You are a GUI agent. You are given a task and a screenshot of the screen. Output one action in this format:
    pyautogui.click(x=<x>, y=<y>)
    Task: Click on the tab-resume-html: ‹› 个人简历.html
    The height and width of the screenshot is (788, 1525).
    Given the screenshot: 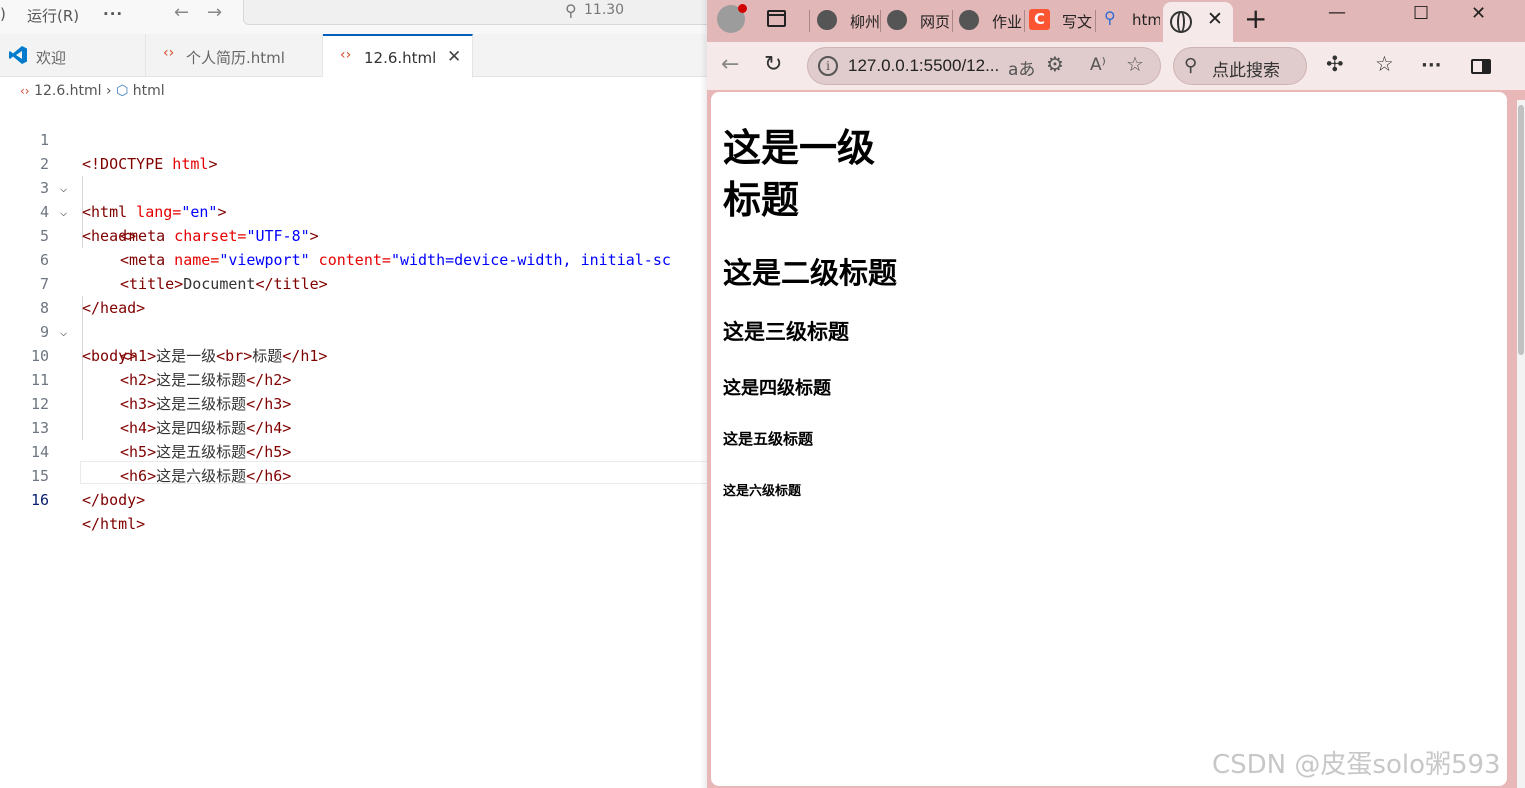 What is the action you would take?
    pyautogui.click(x=234, y=55)
    